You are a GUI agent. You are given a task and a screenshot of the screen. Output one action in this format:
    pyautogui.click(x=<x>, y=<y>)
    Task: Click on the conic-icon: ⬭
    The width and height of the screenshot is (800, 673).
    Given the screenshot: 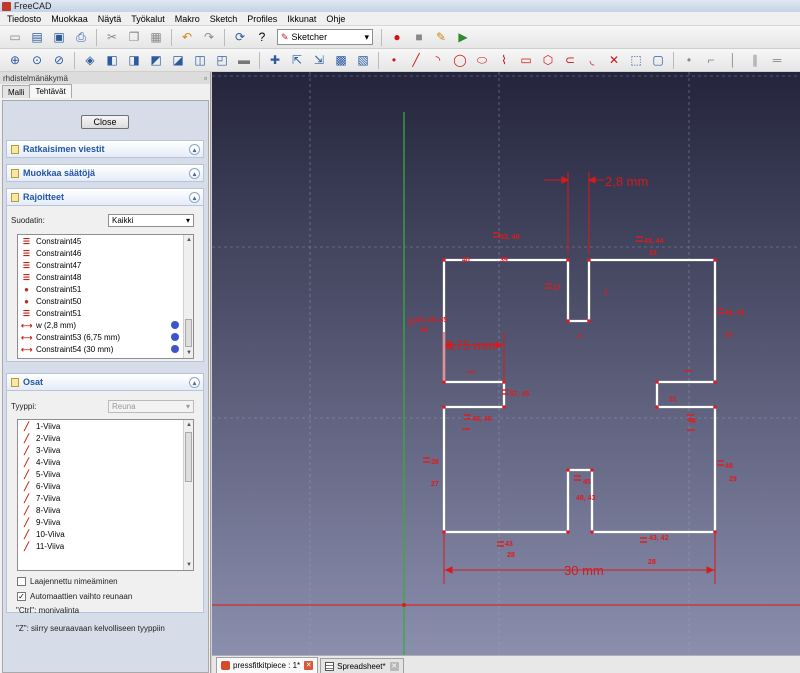 What is the action you would take?
    pyautogui.click(x=482, y=60)
    